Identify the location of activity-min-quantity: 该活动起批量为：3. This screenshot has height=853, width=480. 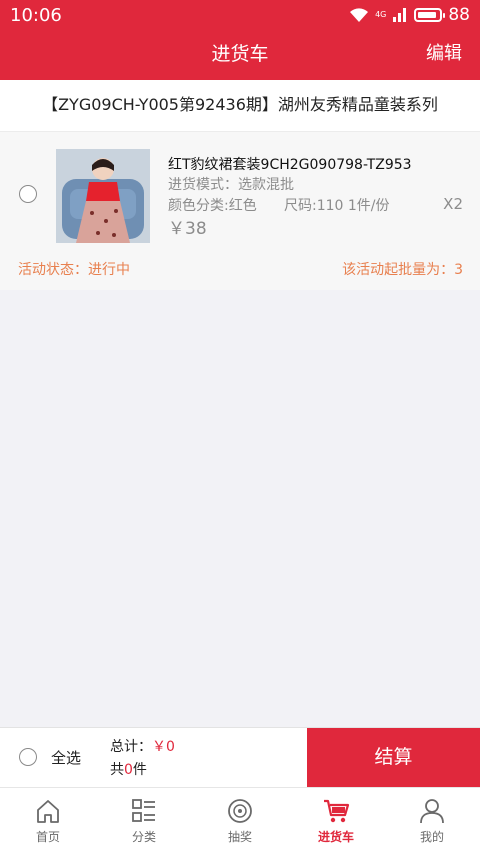
(402, 270).